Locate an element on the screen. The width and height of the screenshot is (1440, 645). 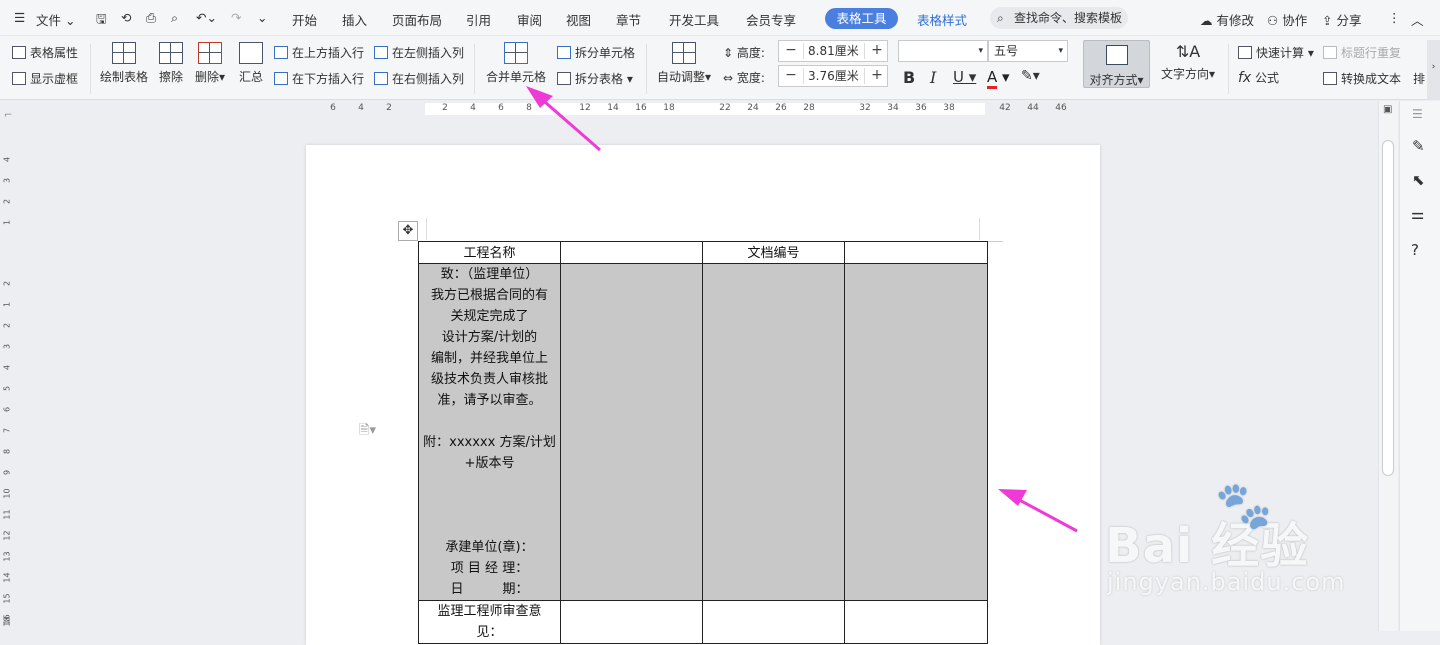
watermark-text: Bai 经验 is located at coordinates (1207, 546).